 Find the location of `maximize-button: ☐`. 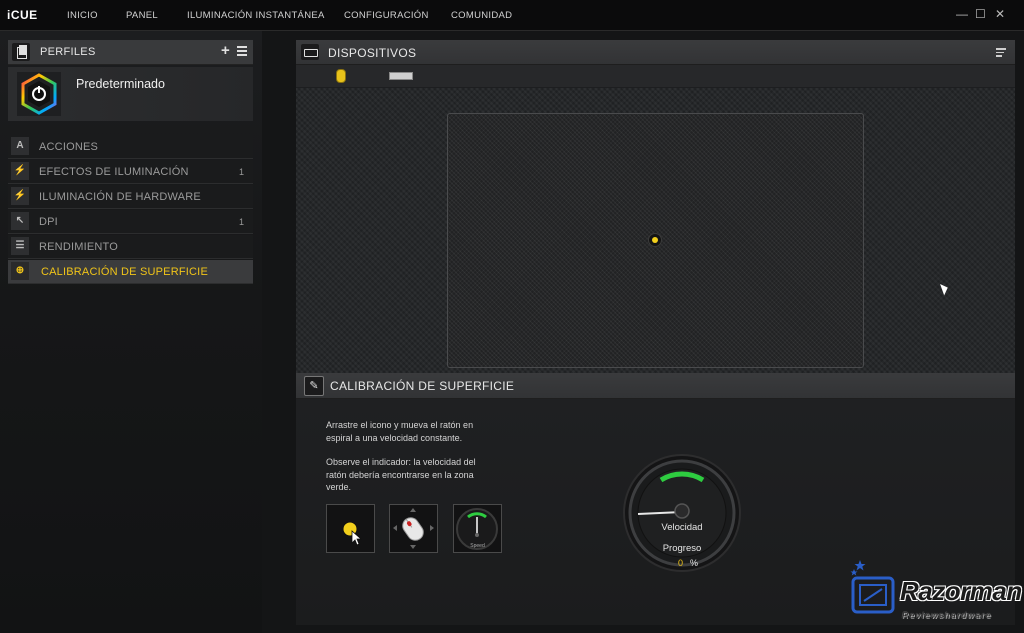

maximize-button: ☐ is located at coordinates (980, 14).